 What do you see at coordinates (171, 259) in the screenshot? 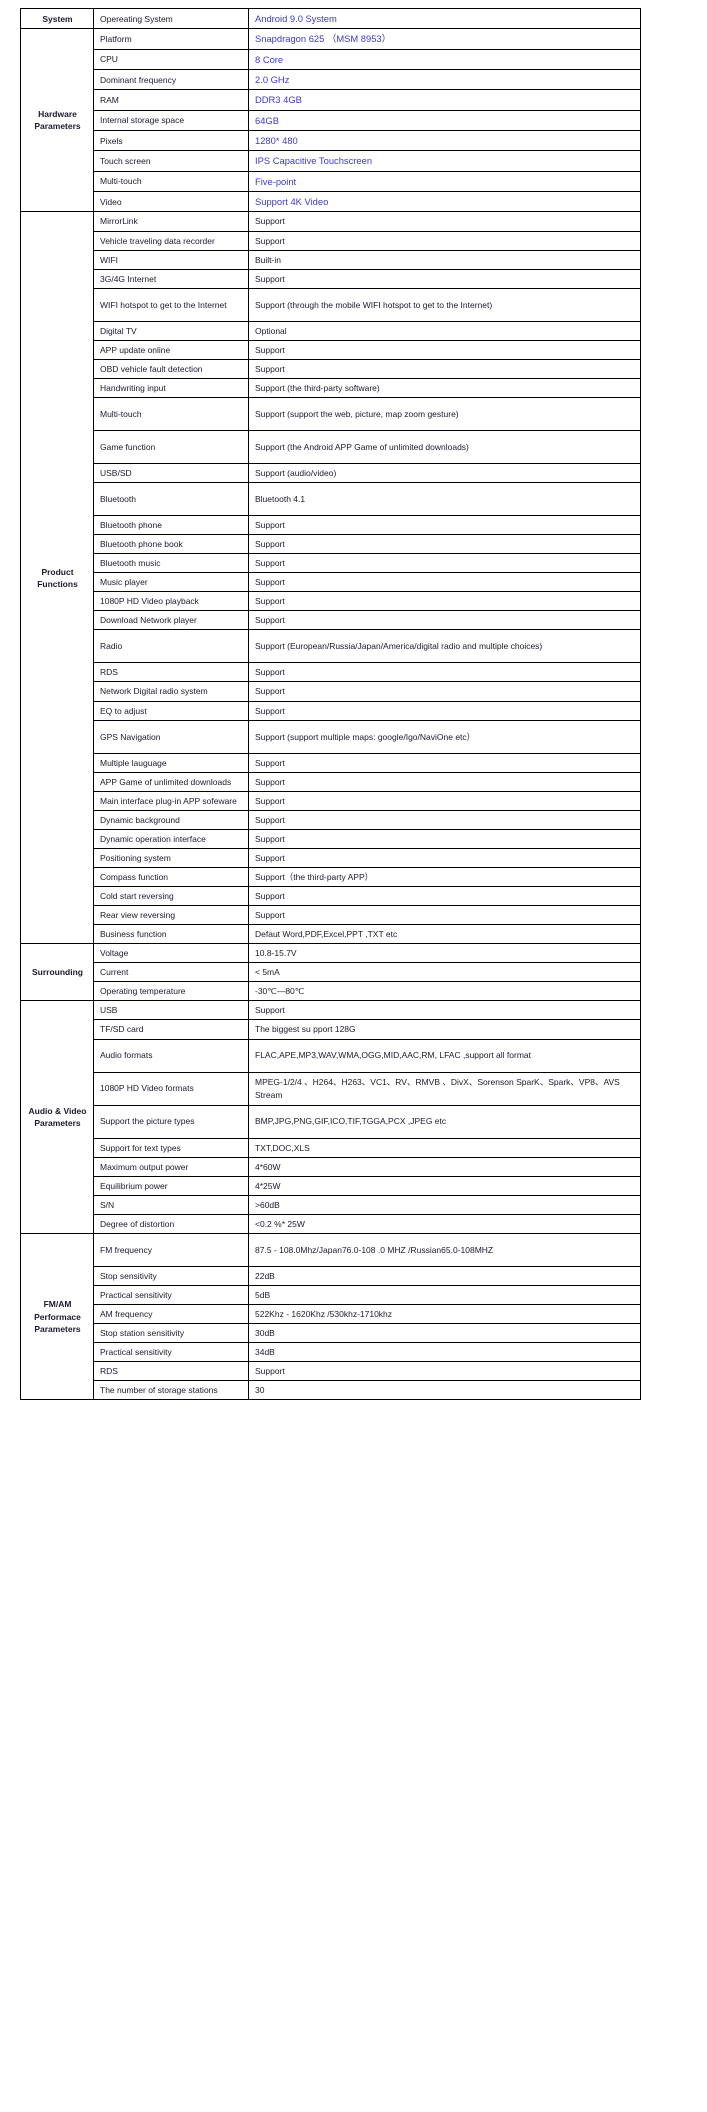
I see `spec-item-label: WIFI` at bounding box center [171, 259].